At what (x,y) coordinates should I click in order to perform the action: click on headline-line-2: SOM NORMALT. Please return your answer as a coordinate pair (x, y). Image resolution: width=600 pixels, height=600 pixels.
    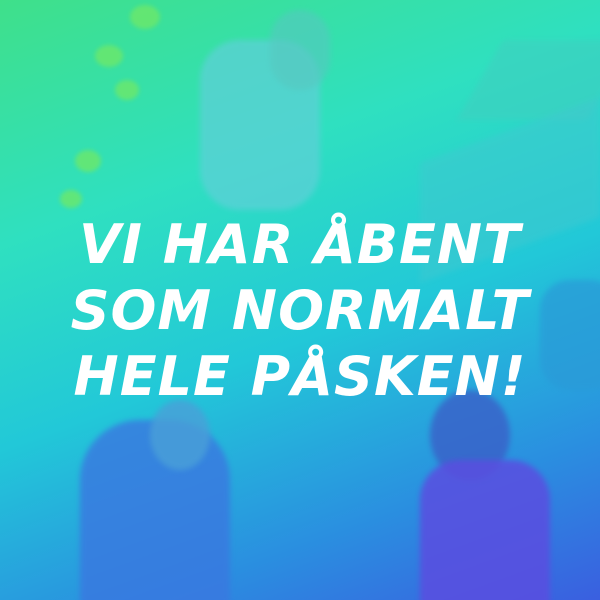
    Looking at the image, I should click on (300, 310).